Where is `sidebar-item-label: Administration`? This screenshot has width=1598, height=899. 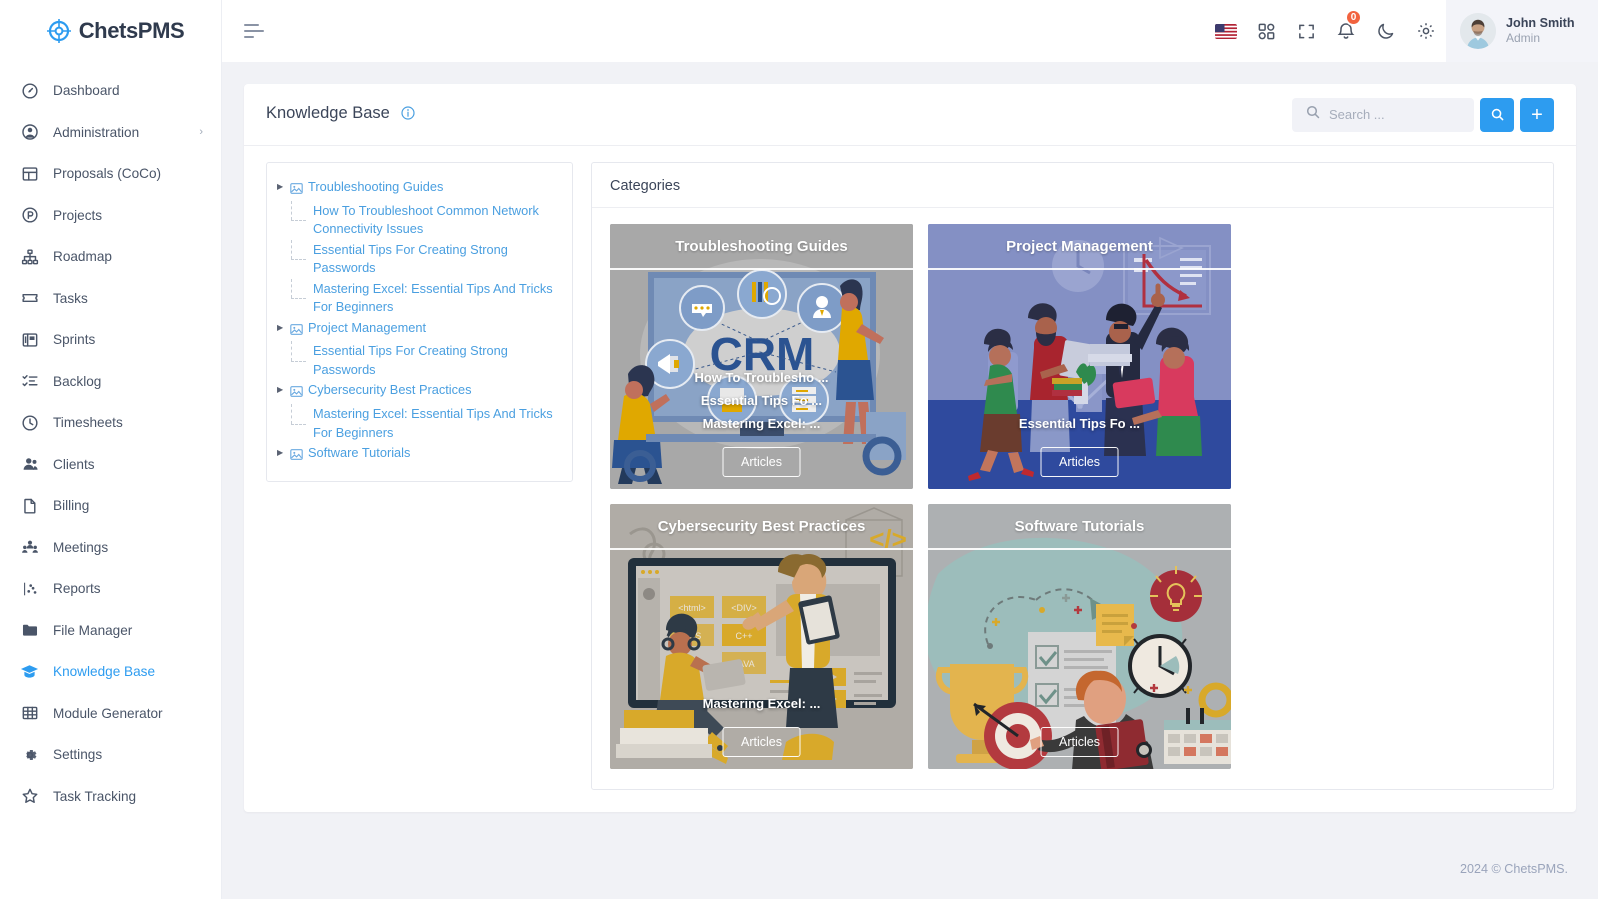
sidebar-item-label: Administration is located at coordinates (96, 132).